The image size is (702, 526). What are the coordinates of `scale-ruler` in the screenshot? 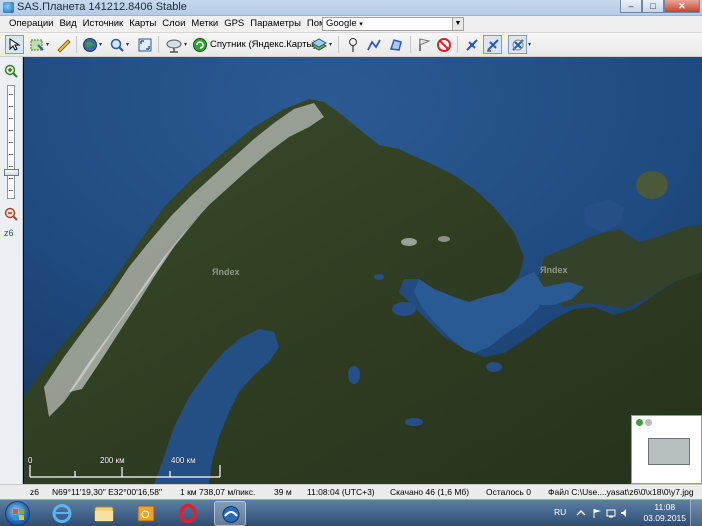 It's located at (125, 471).